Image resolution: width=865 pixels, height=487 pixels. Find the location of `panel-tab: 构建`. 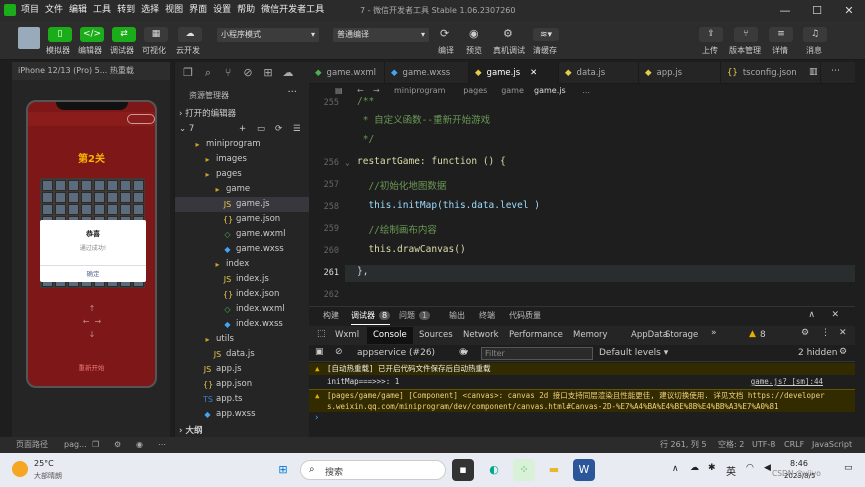

panel-tab: 构建 is located at coordinates (331, 316).